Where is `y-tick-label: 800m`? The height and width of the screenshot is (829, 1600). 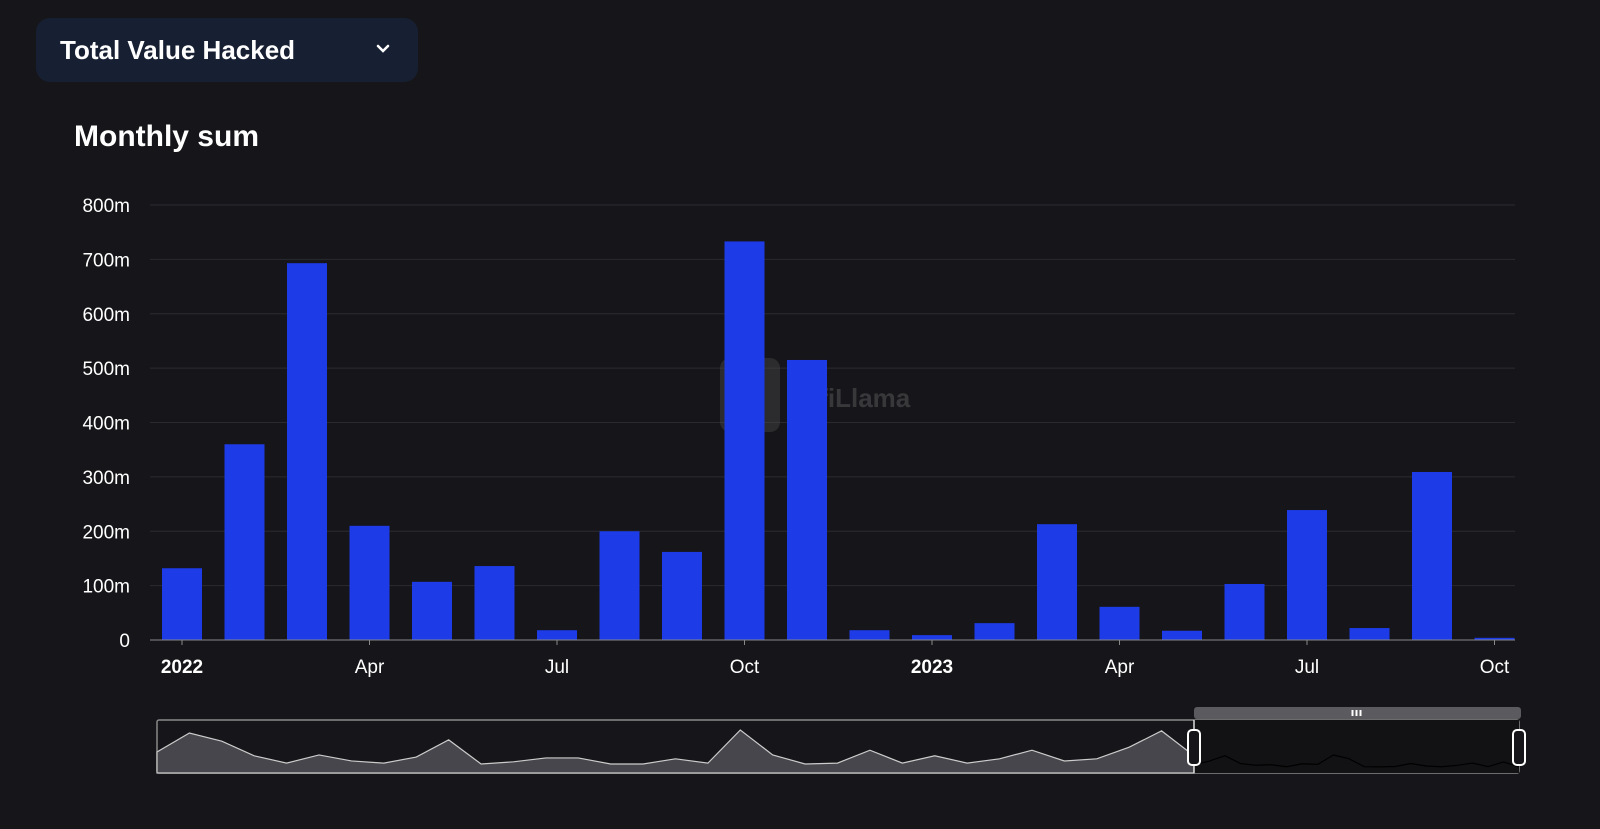
y-tick-label: 800m is located at coordinates (106, 206).